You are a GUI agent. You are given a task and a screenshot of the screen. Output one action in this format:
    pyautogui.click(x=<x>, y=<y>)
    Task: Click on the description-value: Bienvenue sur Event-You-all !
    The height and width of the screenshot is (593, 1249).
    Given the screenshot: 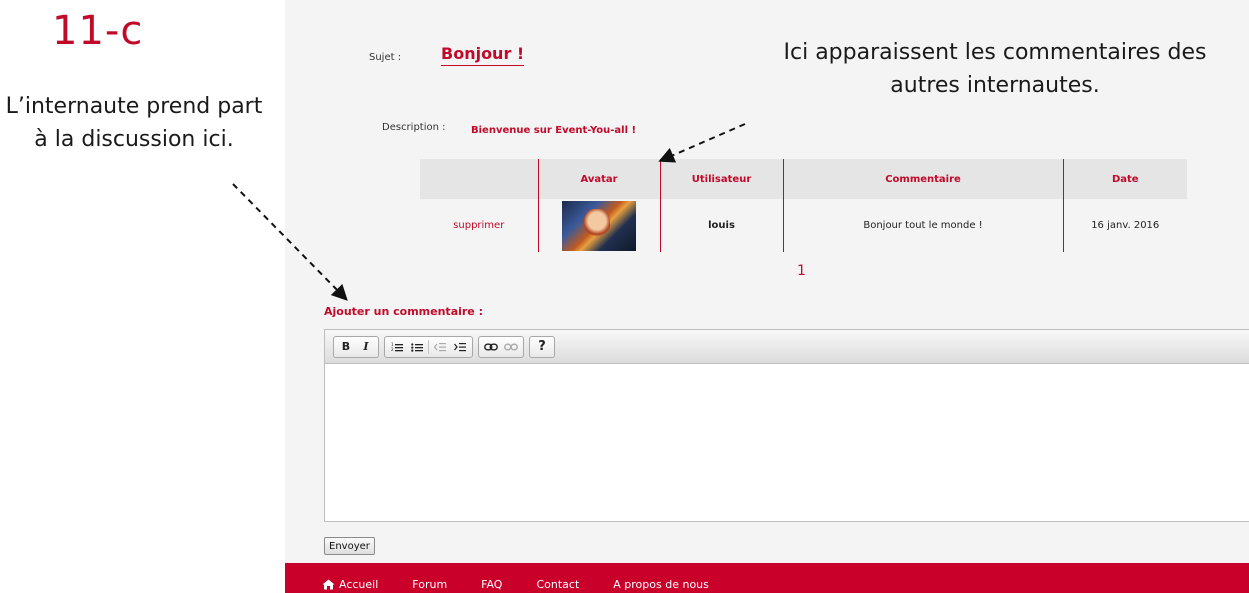 What is the action you would take?
    pyautogui.click(x=554, y=130)
    